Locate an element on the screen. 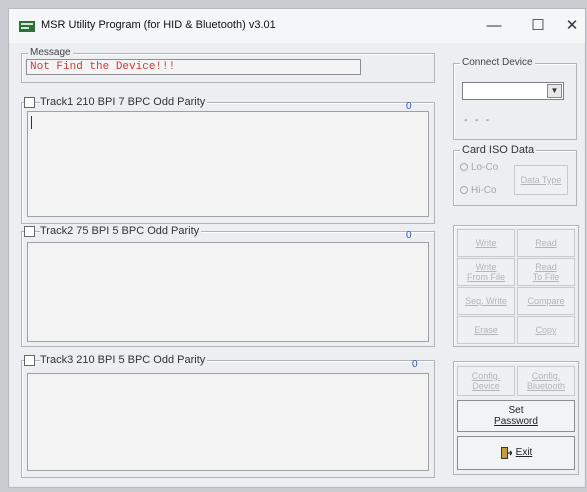 The height and width of the screenshot is (492, 587). read-button: Read is located at coordinates (546, 243).